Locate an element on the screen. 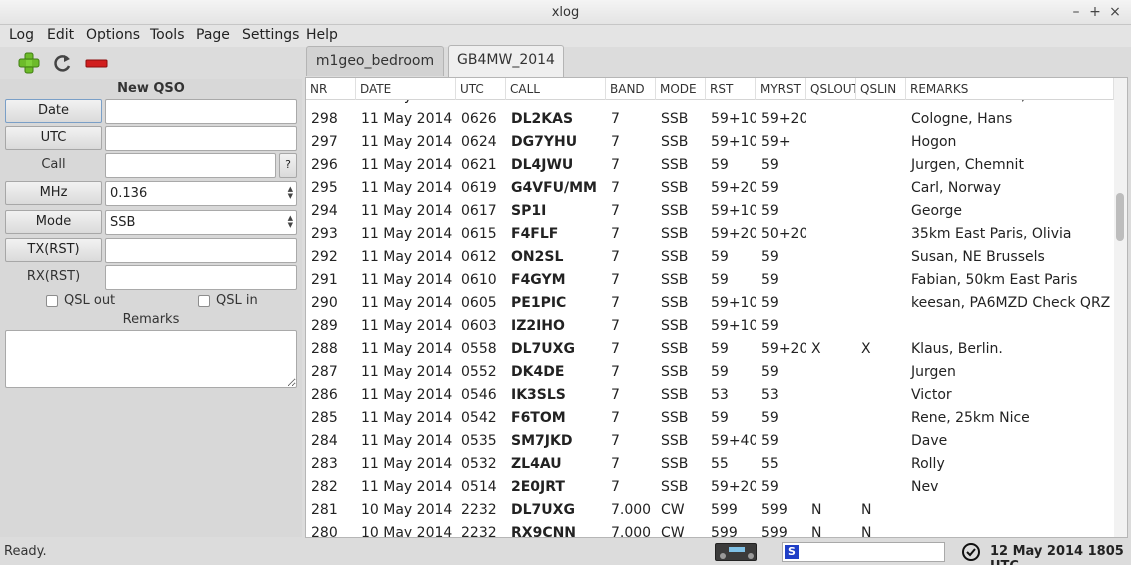 The image size is (1131, 565). cell-utc: 0514 is located at coordinates (479, 487).